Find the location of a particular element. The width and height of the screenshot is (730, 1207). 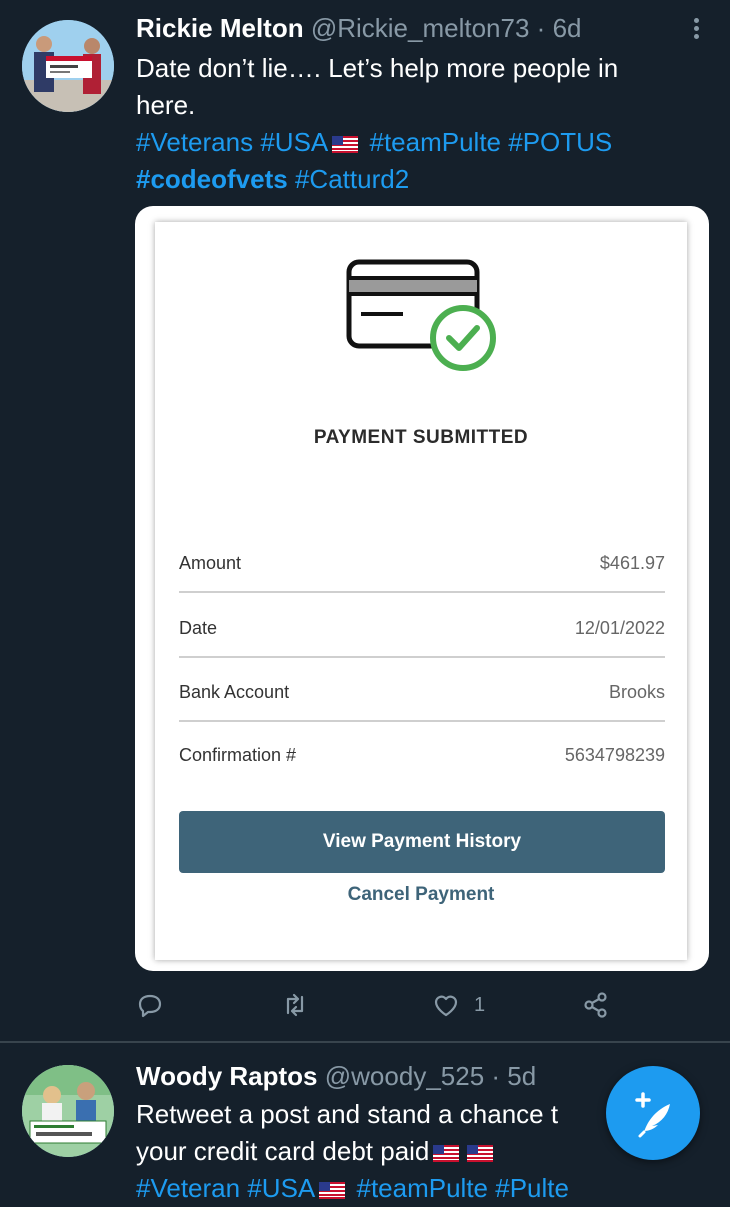

timestamp: 5d is located at coordinates (521, 1076).